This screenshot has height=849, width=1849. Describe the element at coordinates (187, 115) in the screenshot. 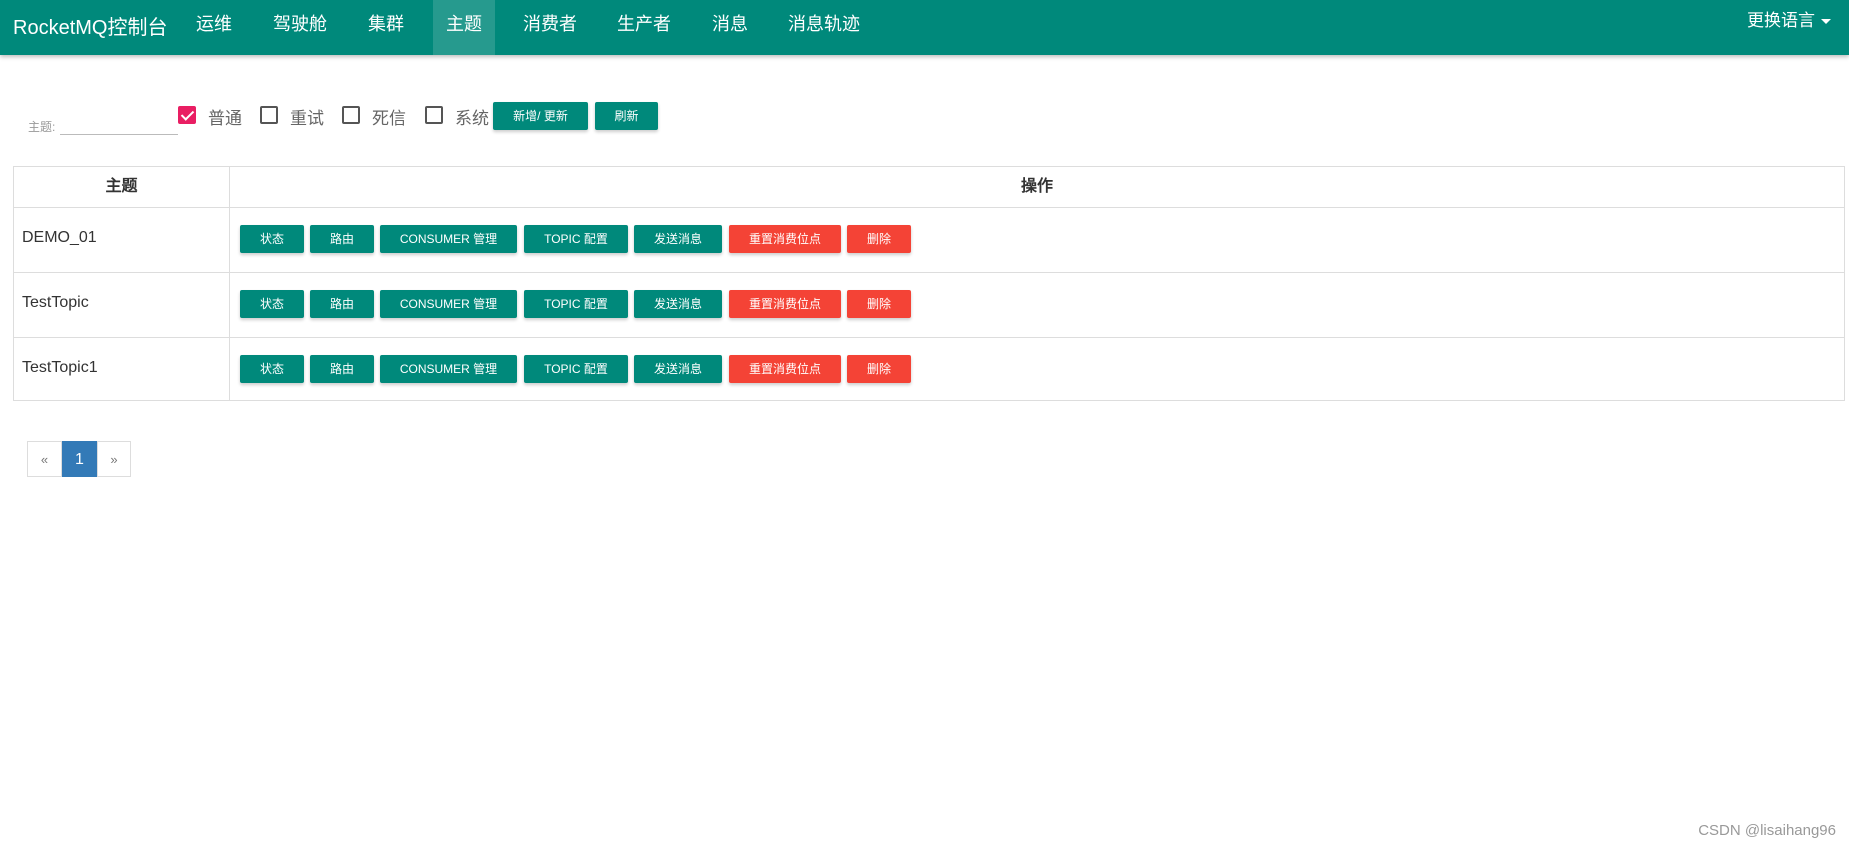

I see `checkbox-normal` at that location.